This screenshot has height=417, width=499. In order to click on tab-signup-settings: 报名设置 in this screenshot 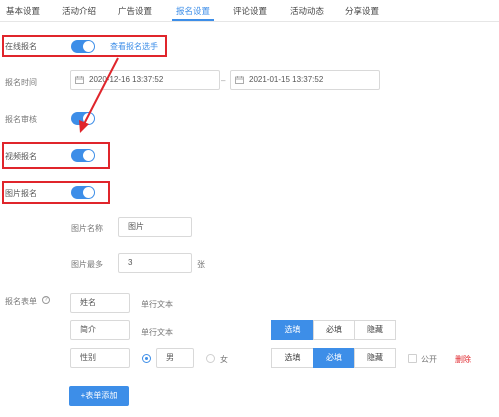, I will do `click(193, 11)`.